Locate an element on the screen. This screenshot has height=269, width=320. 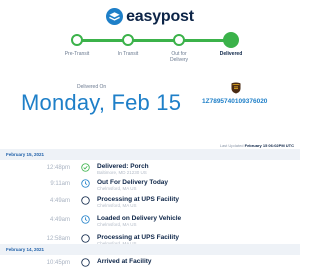
event-title: Out For Delivery Today is located at coordinates (133, 182).